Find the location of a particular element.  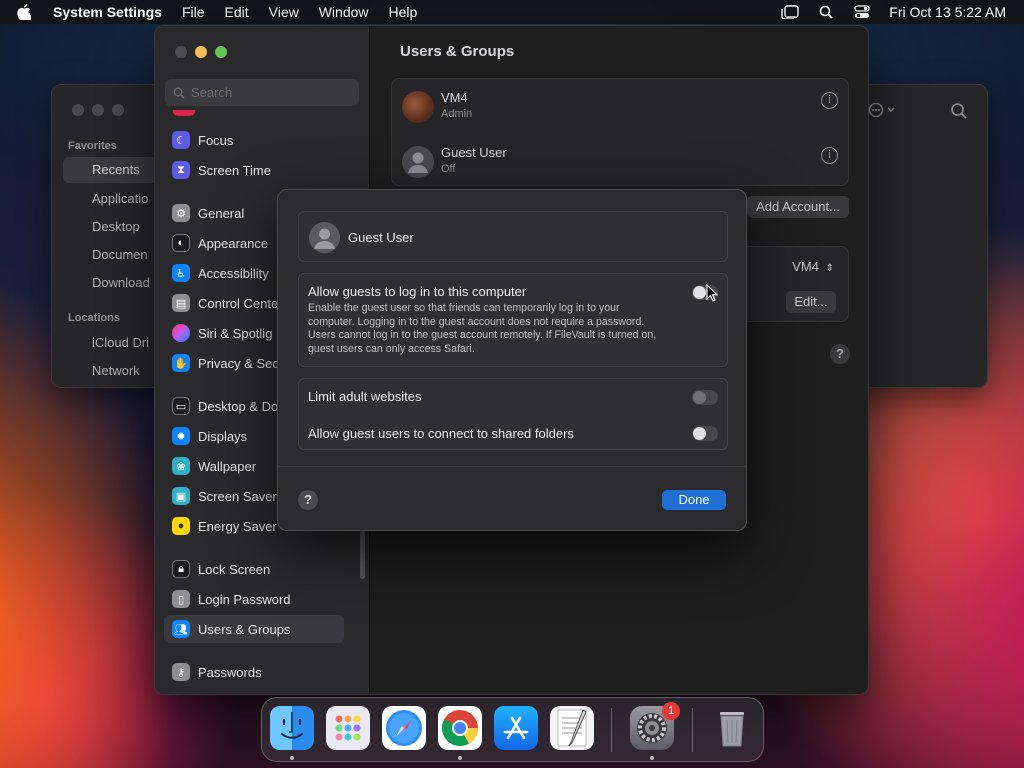

menu-file: File is located at coordinates (193, 12).